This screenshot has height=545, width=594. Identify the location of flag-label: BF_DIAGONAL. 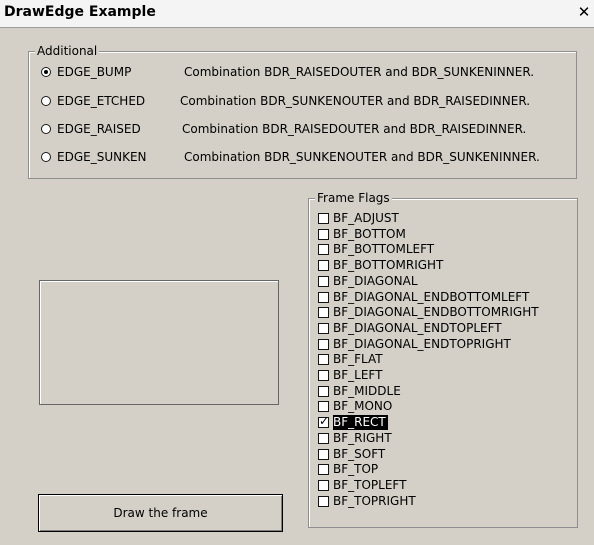
(375, 280).